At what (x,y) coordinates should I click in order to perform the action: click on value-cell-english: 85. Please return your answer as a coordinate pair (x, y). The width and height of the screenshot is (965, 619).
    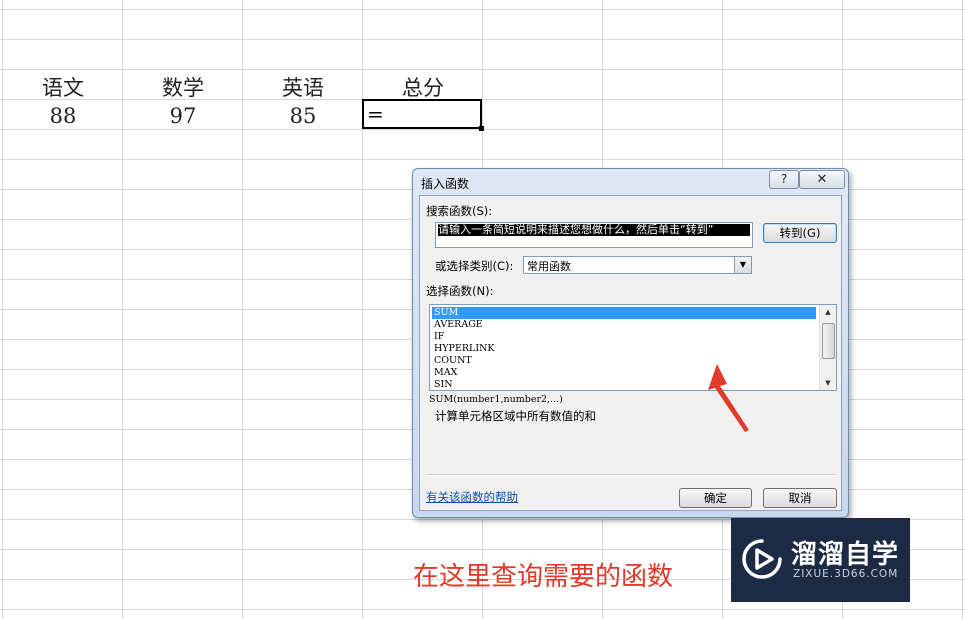
    Looking at the image, I should click on (303, 116).